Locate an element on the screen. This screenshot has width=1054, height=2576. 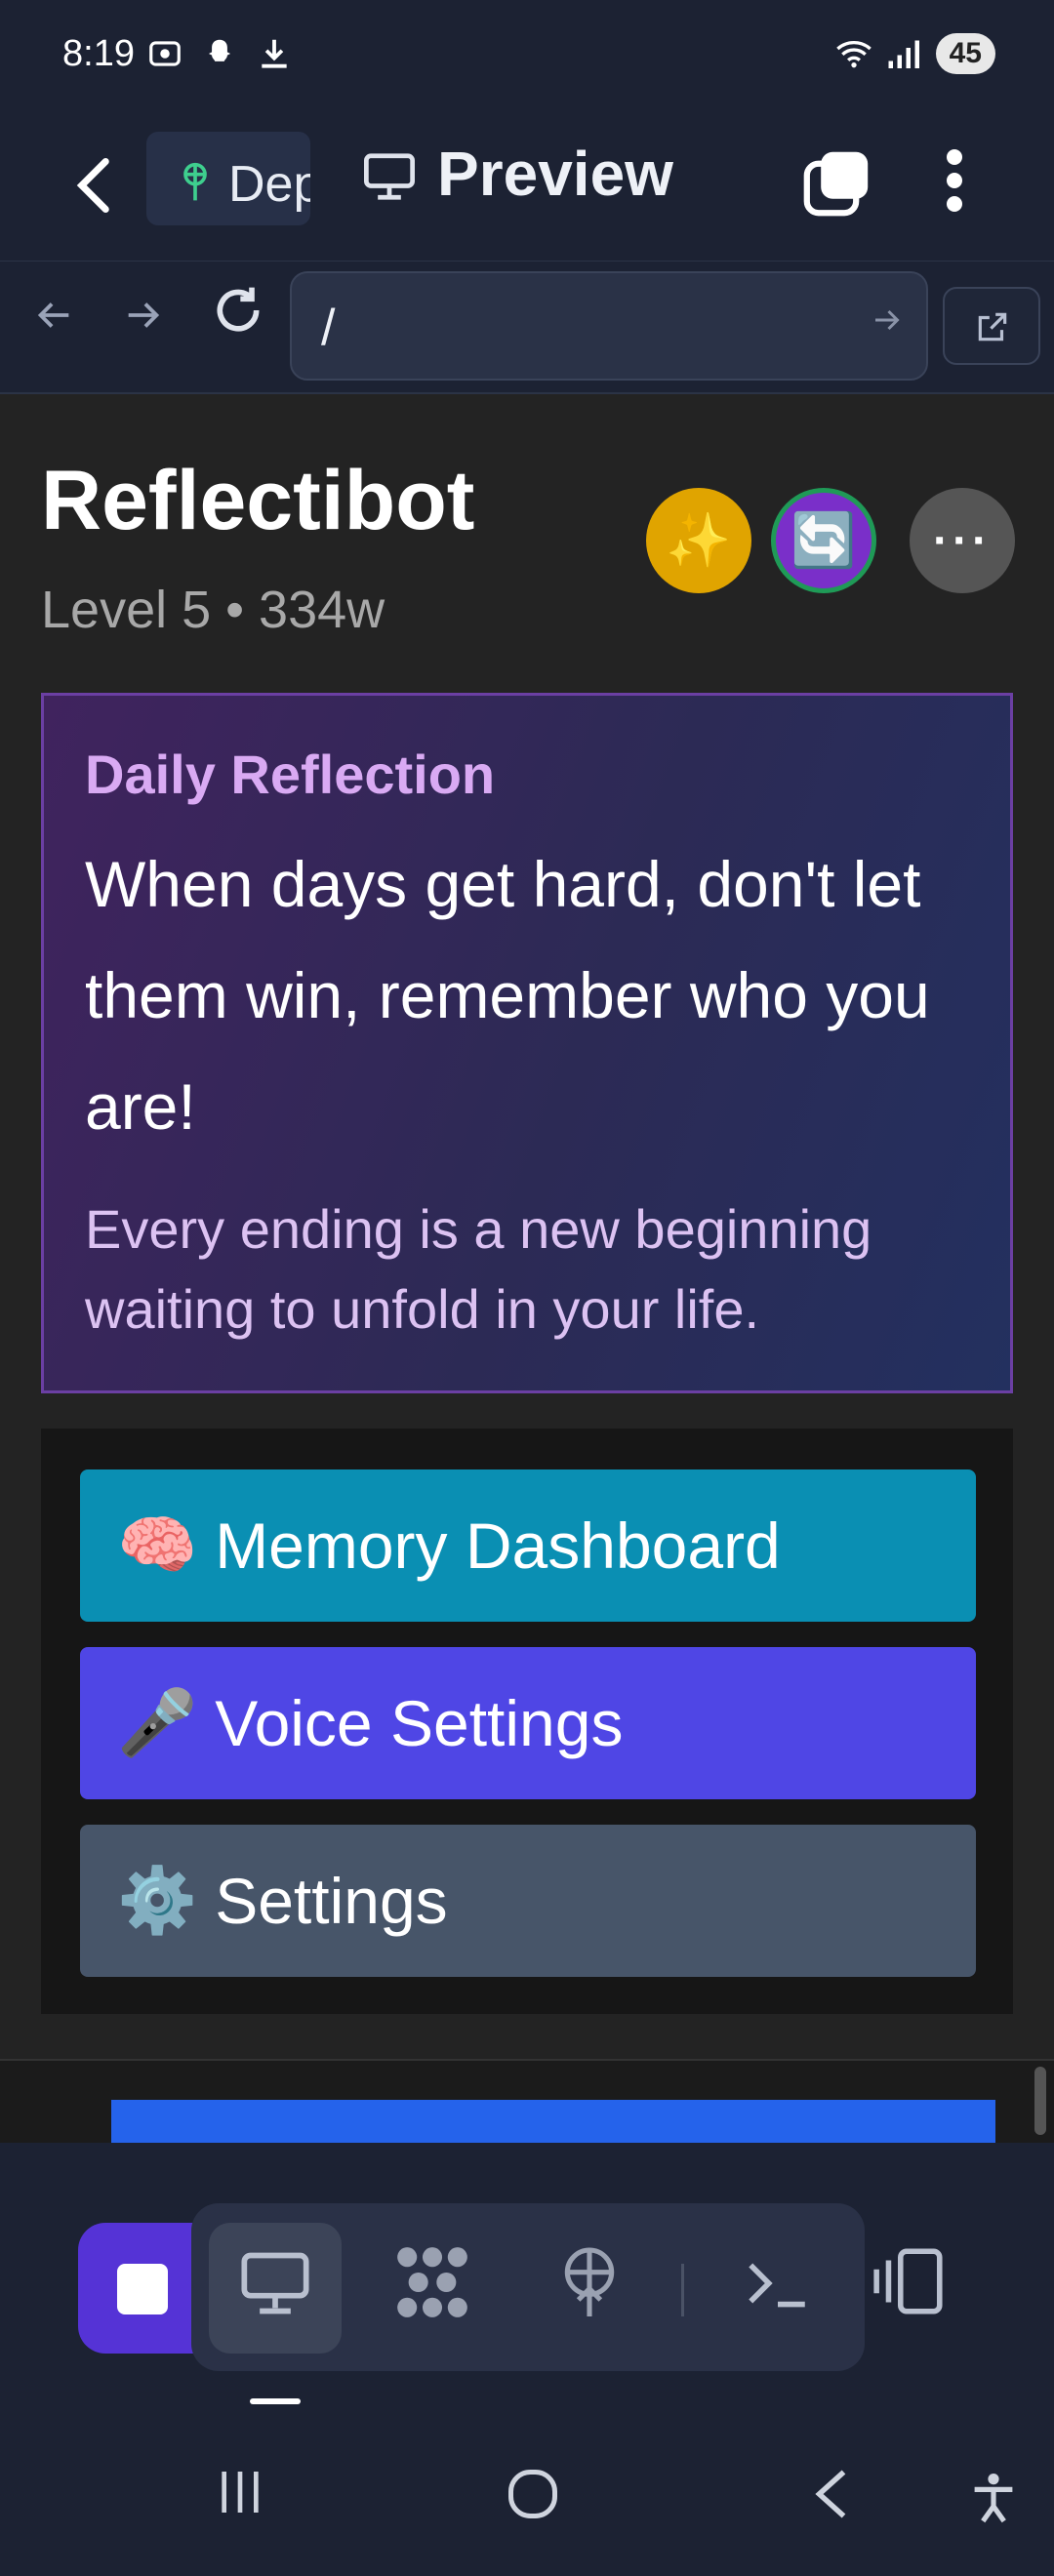
home-icon is located at coordinates (533, 2494).